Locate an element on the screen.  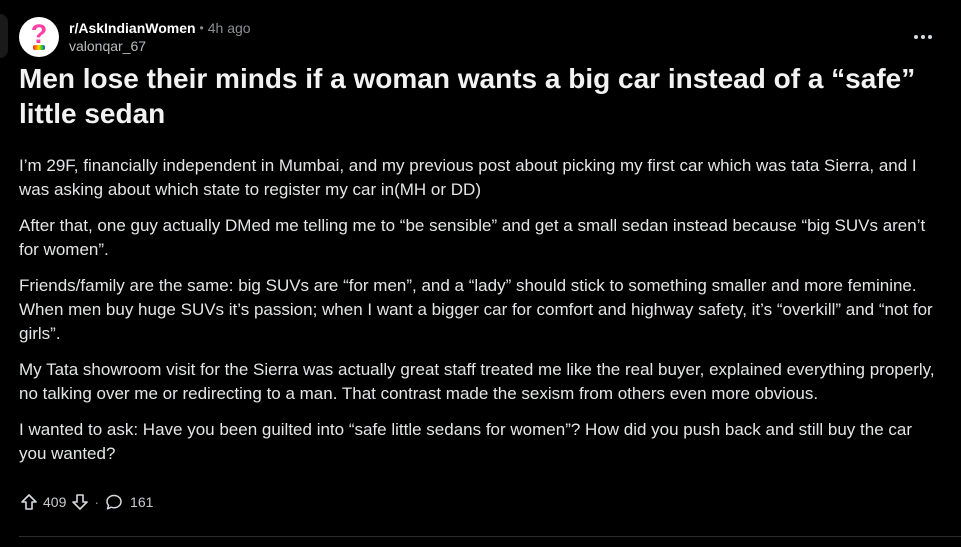
post-header: ? r/AskIndianWomen • 4h ago valonqar_67 is located at coordinates (135, 37).